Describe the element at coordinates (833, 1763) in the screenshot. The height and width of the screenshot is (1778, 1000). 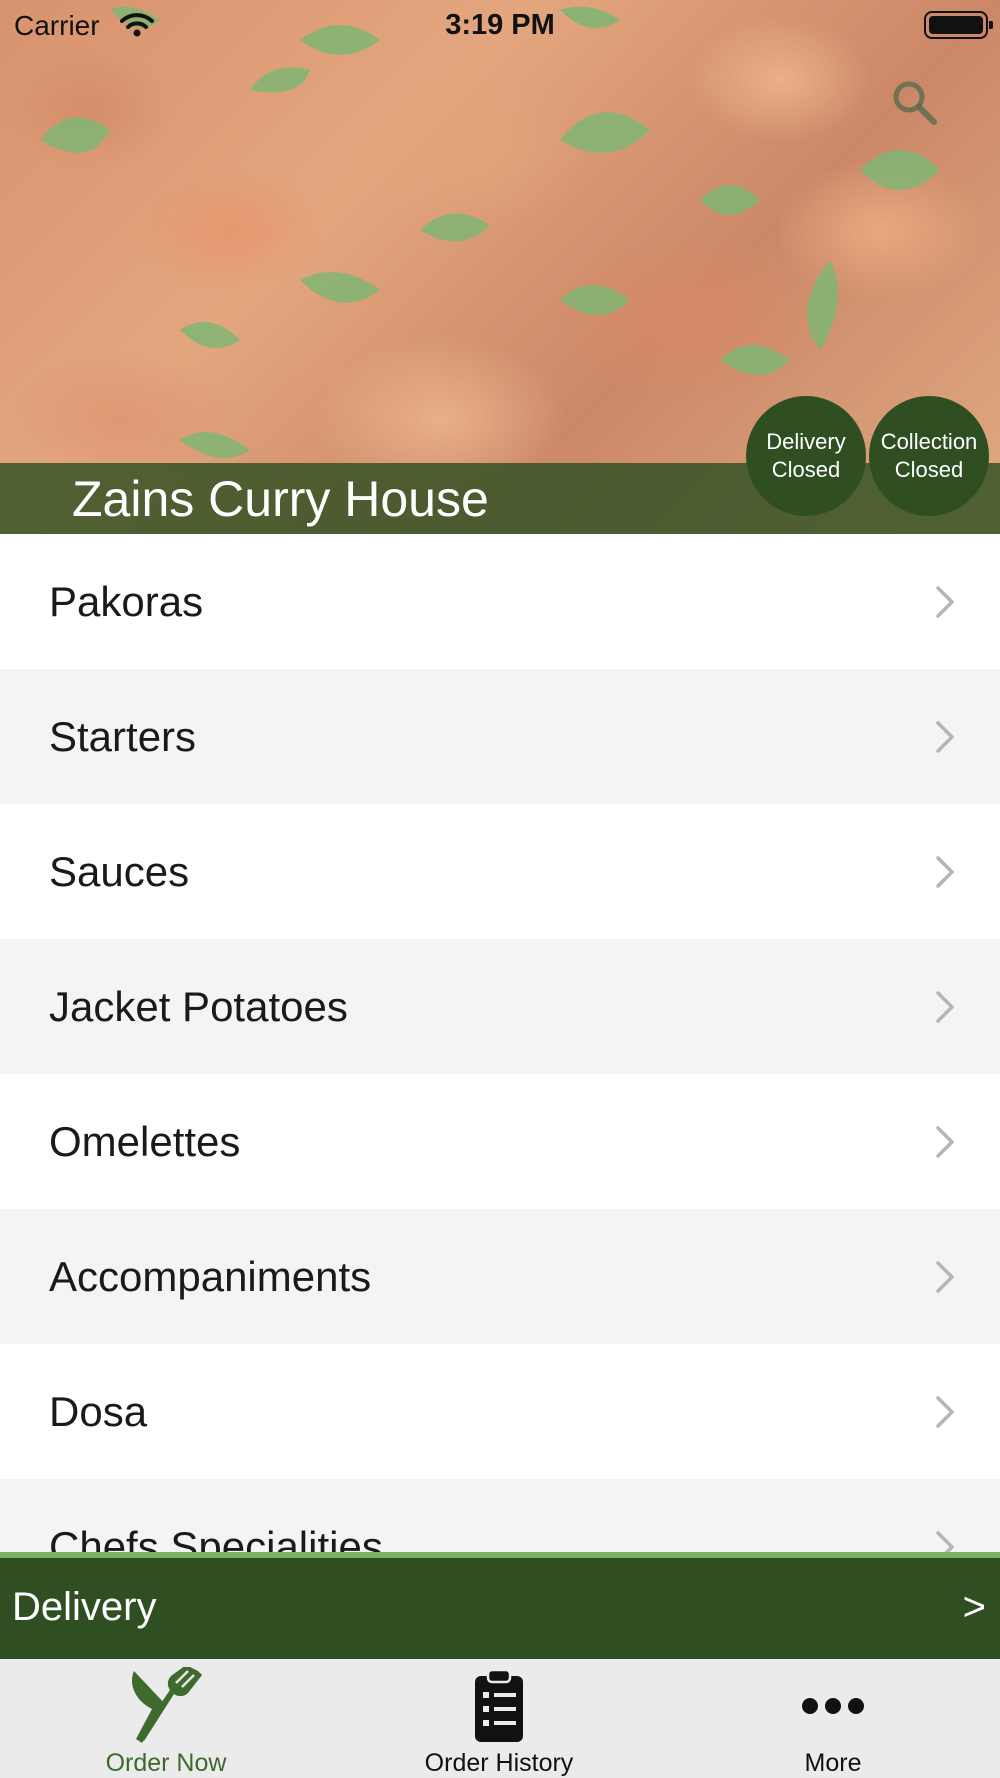
I see `tab-more-label: More` at that location.